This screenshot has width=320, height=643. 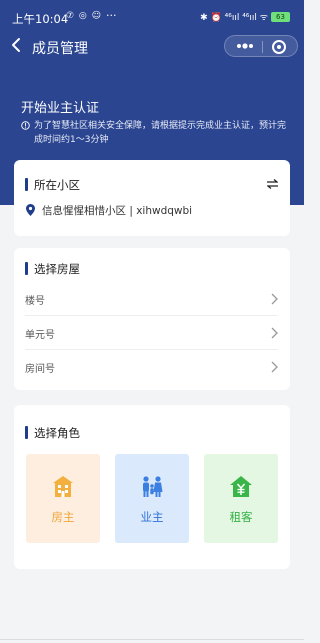 What do you see at coordinates (35, 301) in the screenshot?
I see `row-label: 楼号` at bounding box center [35, 301].